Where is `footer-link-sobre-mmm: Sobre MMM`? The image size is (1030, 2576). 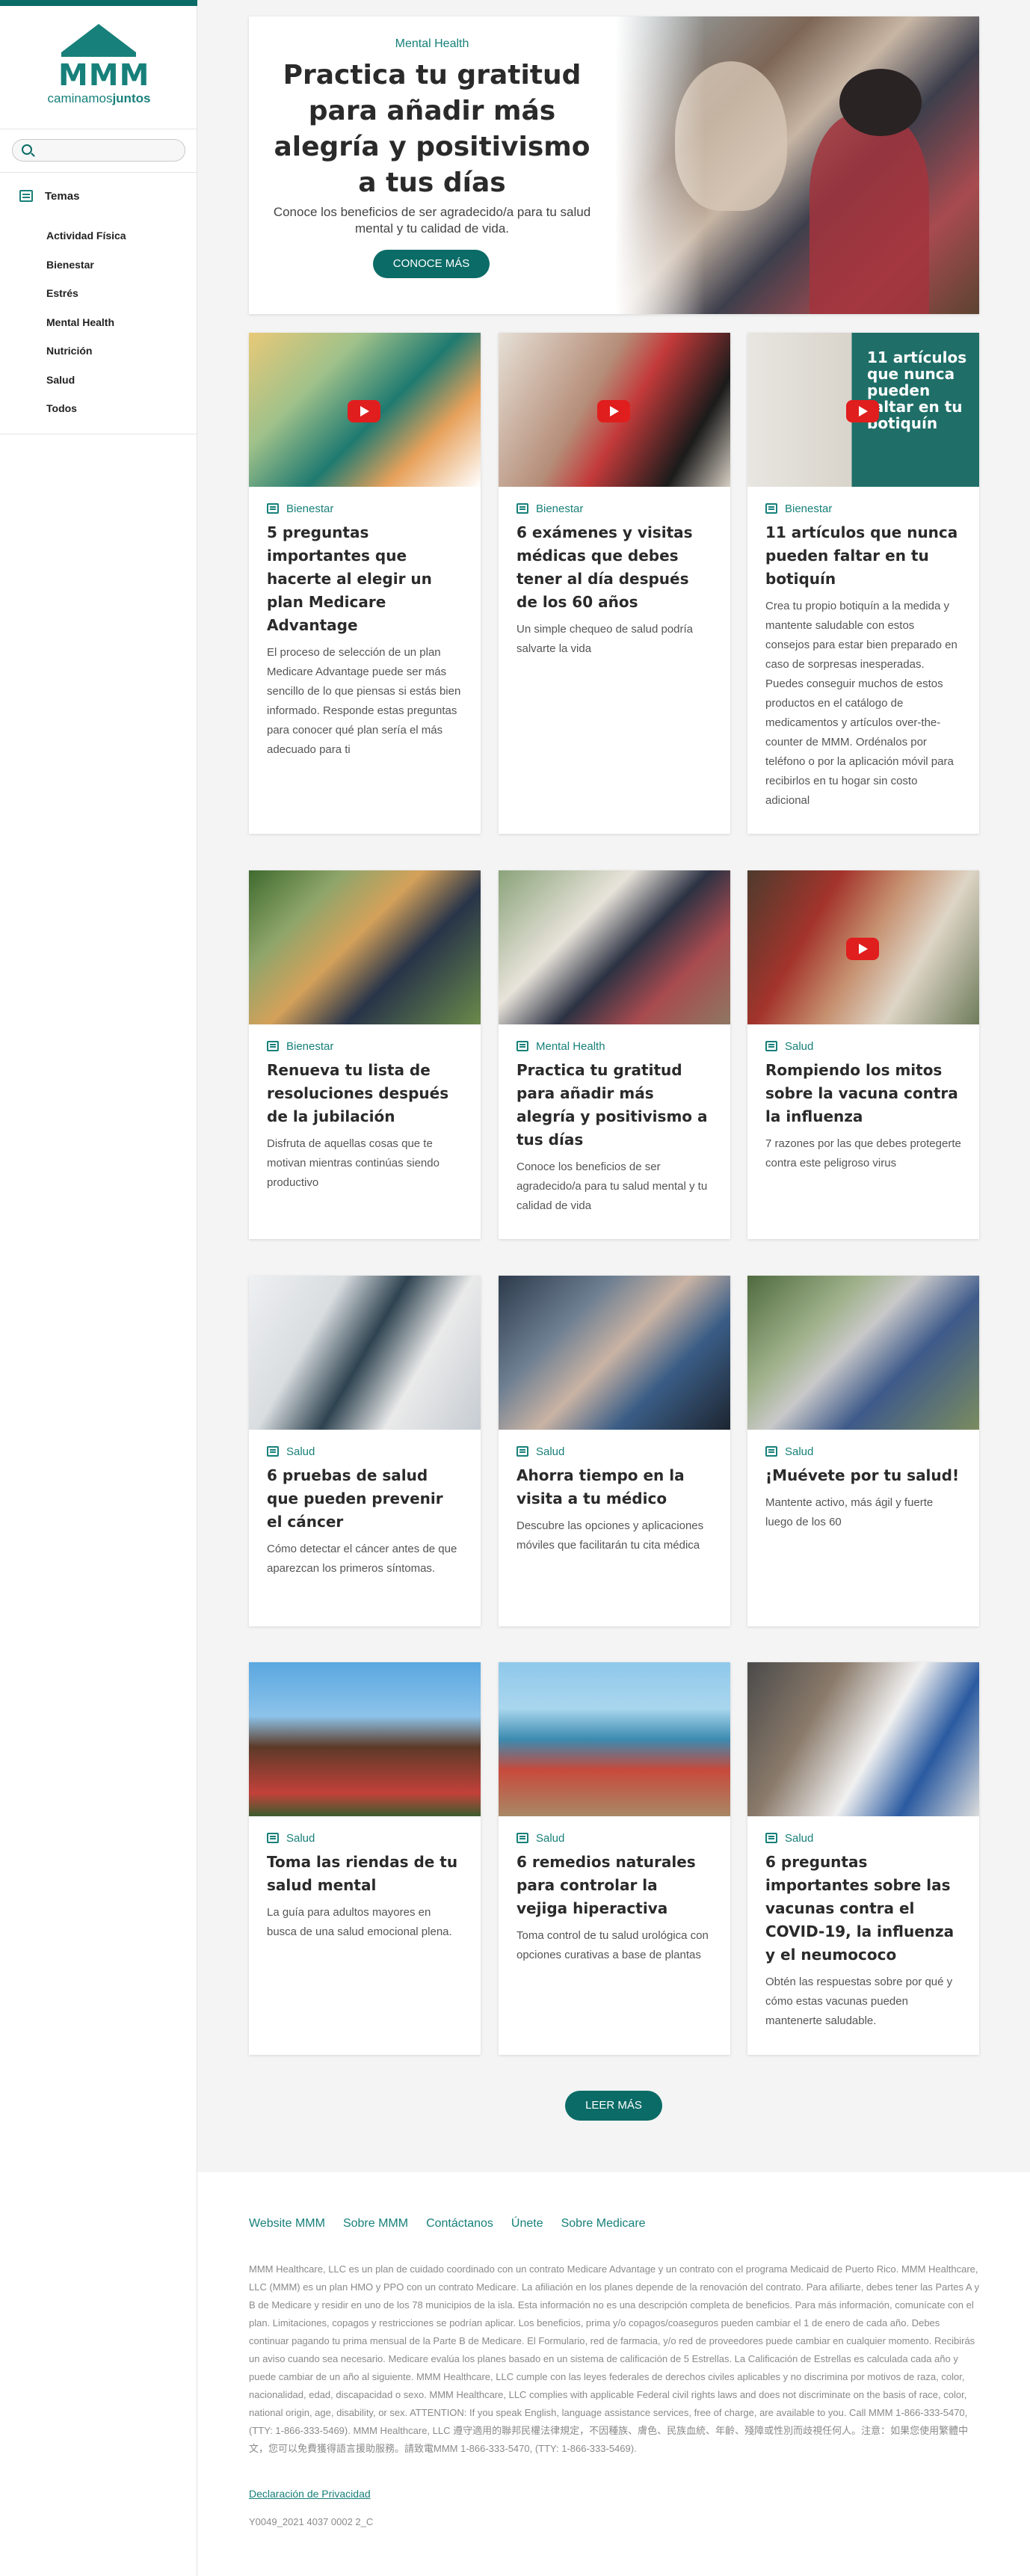 footer-link-sobre-mmm: Sobre MMM is located at coordinates (375, 2224).